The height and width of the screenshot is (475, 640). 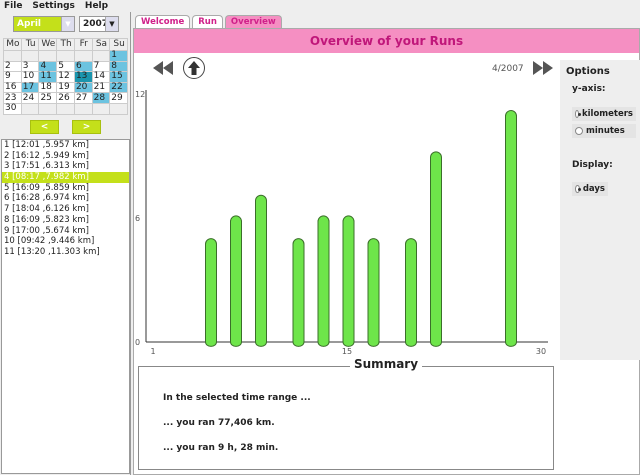 What do you see at coordinates (13, 6) in the screenshot?
I see `menu-file: File` at bounding box center [13, 6].